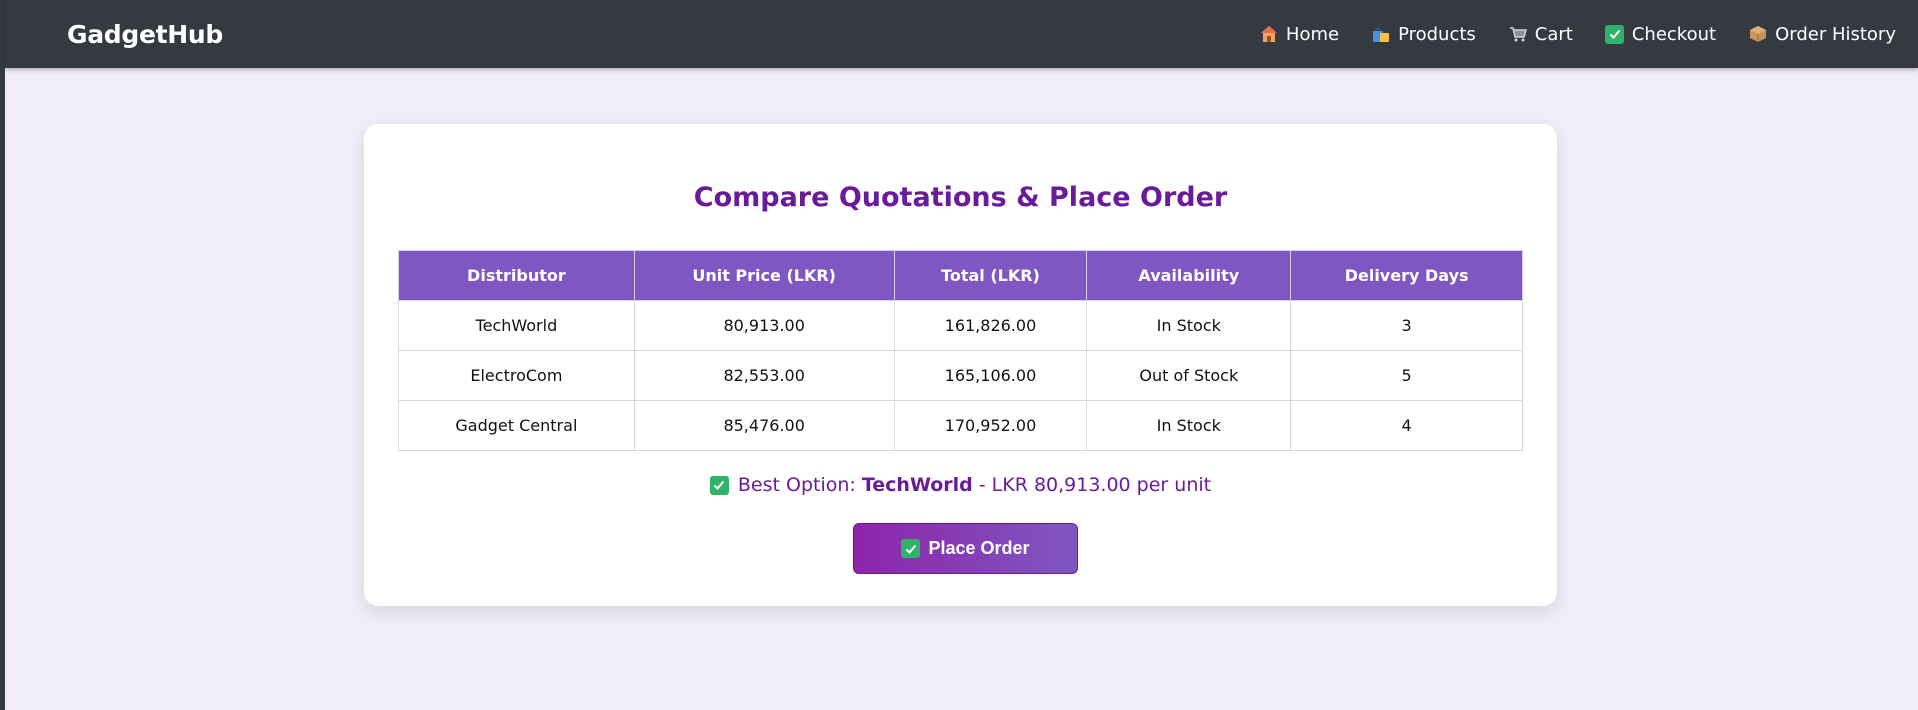 Image resolution: width=1918 pixels, height=710 pixels. Describe the element at coordinates (1406, 425) in the screenshot. I see `cell-delivery-days: 4` at that location.